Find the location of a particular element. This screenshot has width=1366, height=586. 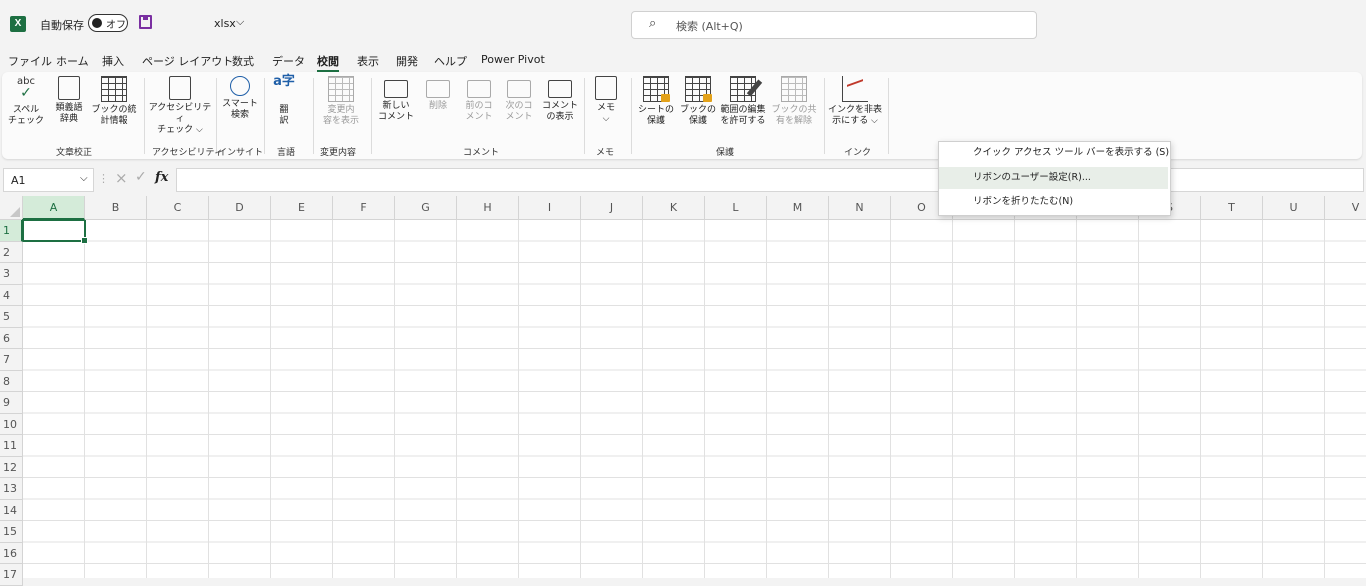

notes-button: メモ ⌵ is located at coordinates (606, 100).